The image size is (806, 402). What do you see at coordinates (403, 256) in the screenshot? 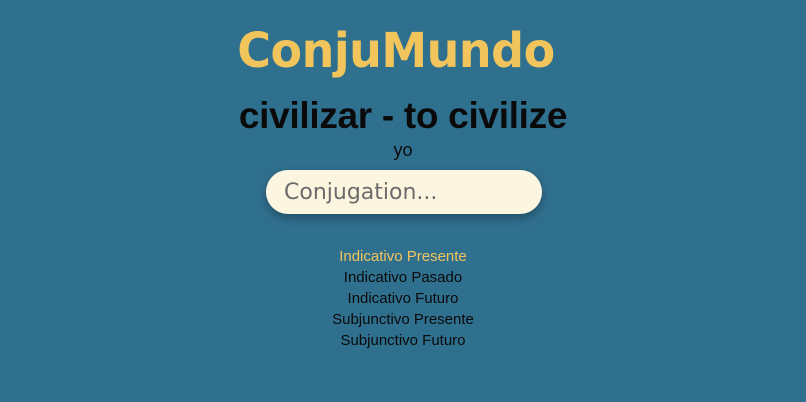
I see `tense-item-indicativo-presente: Indicativo Presente` at bounding box center [403, 256].